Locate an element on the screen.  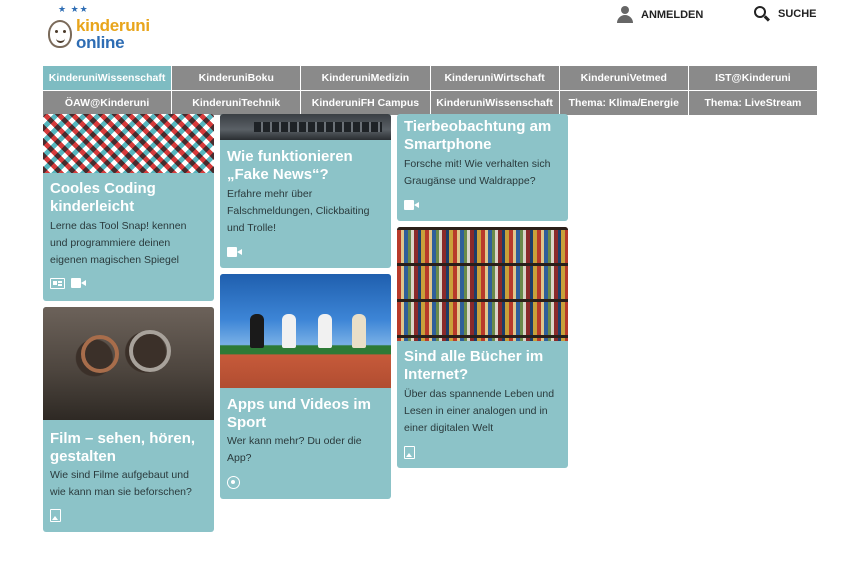
card-image-film-projector is located at coordinates (128, 363).